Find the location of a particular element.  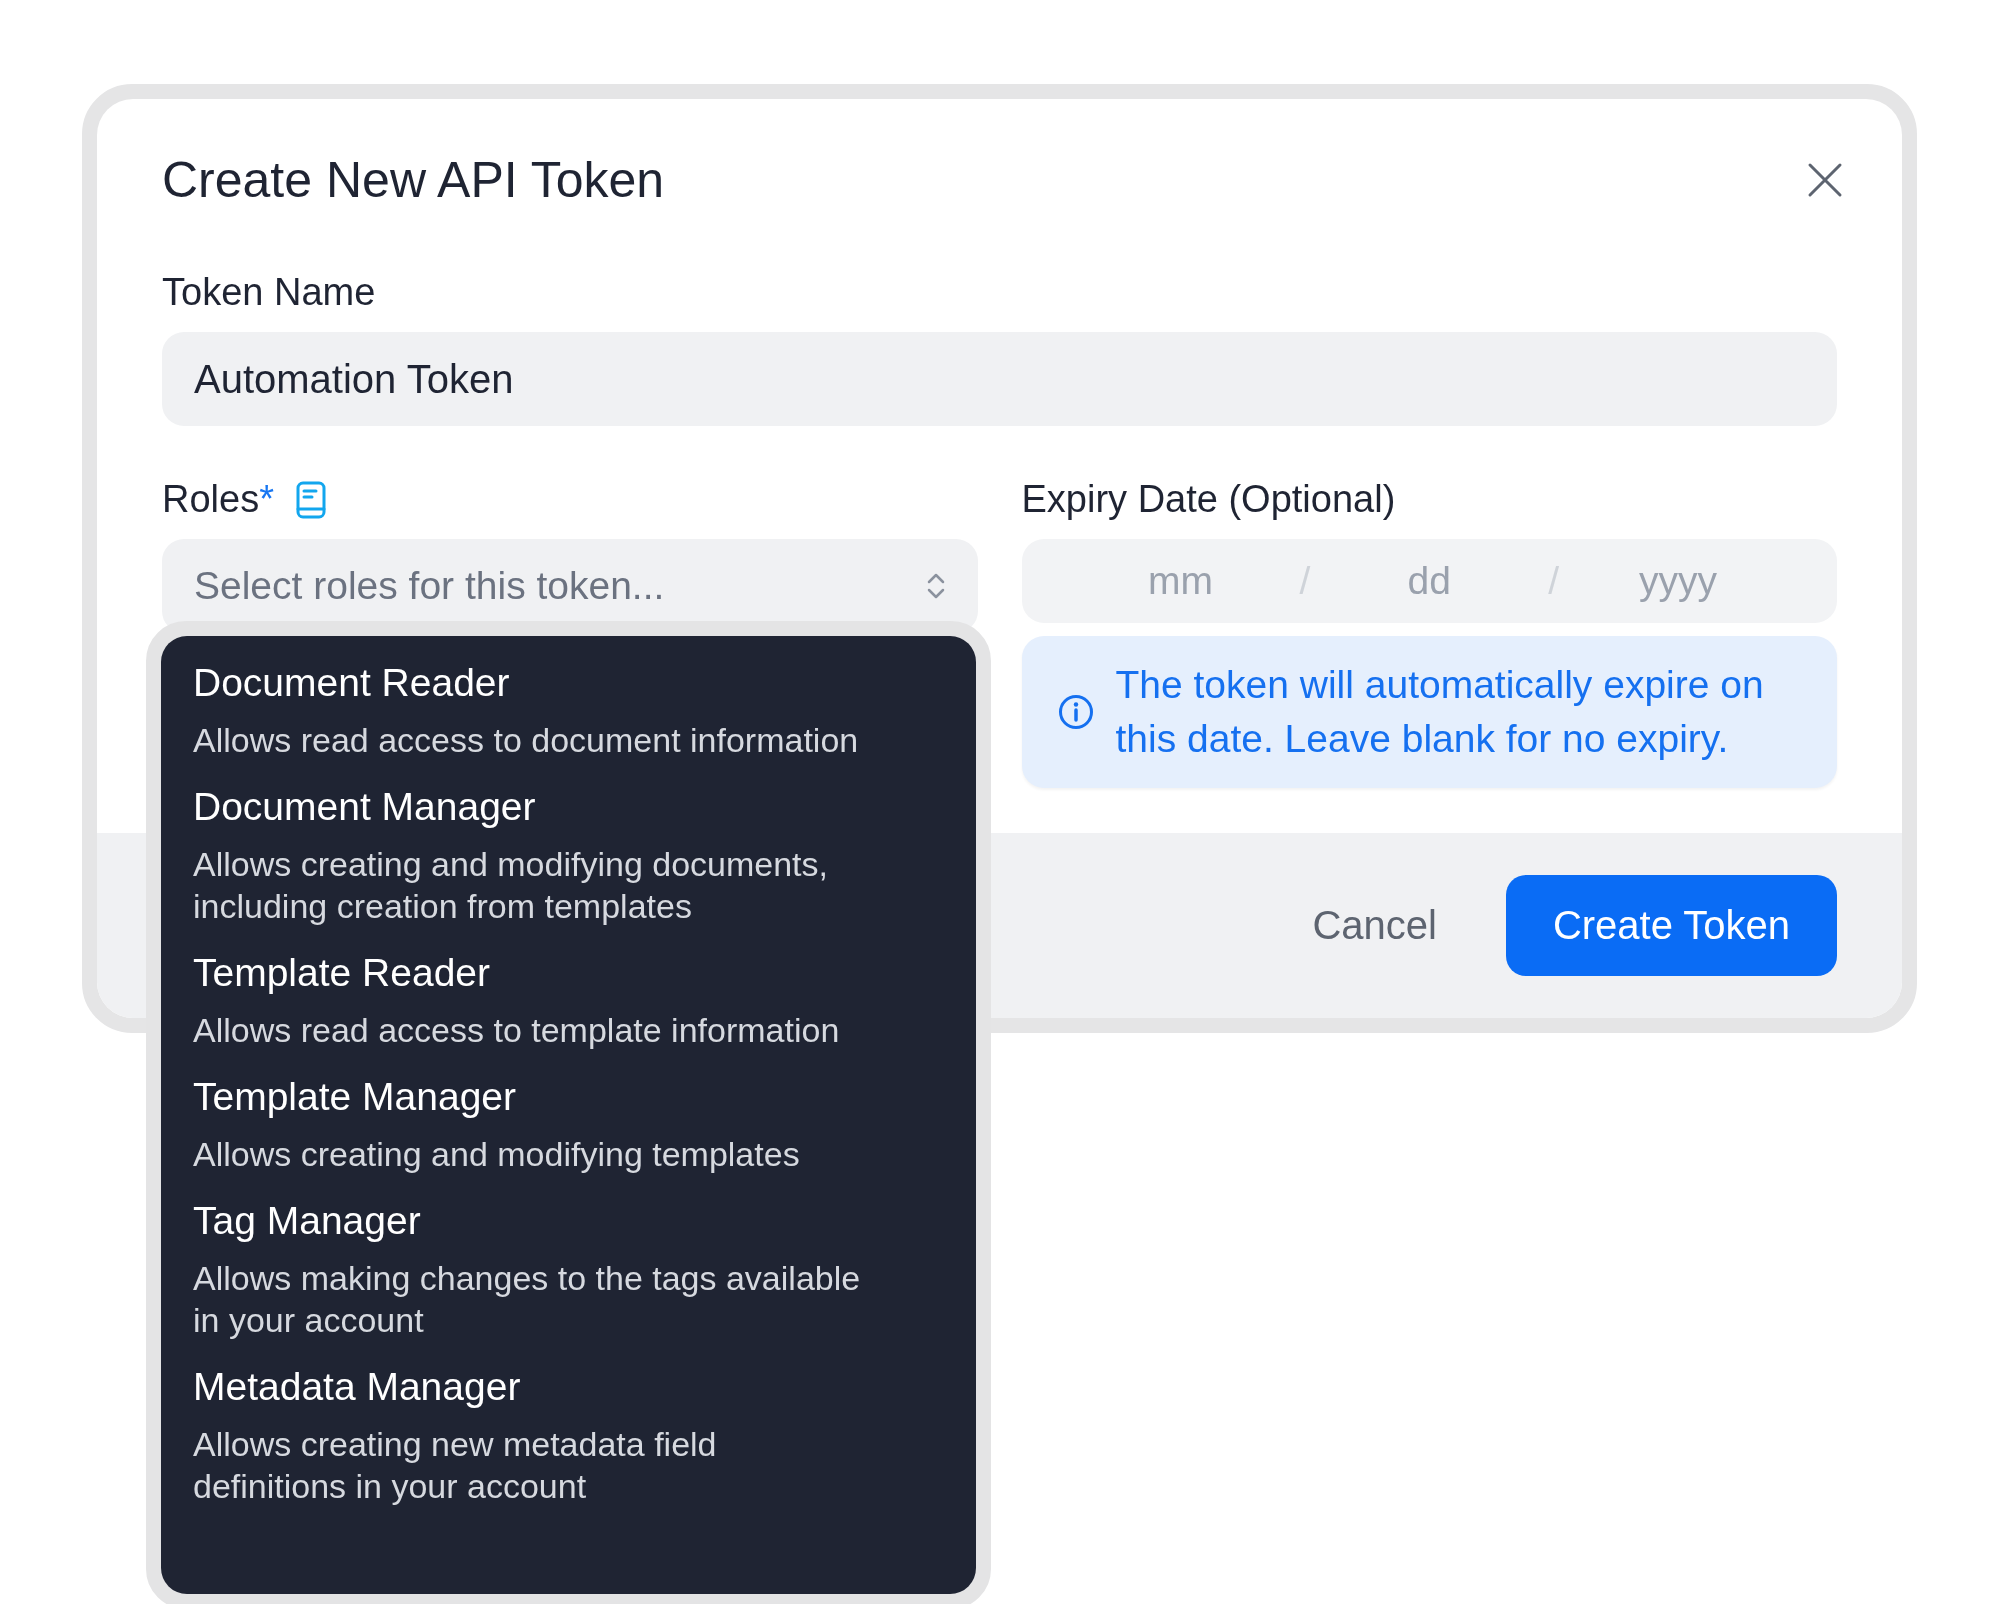

chevron-updown-icon is located at coordinates (935, 586).